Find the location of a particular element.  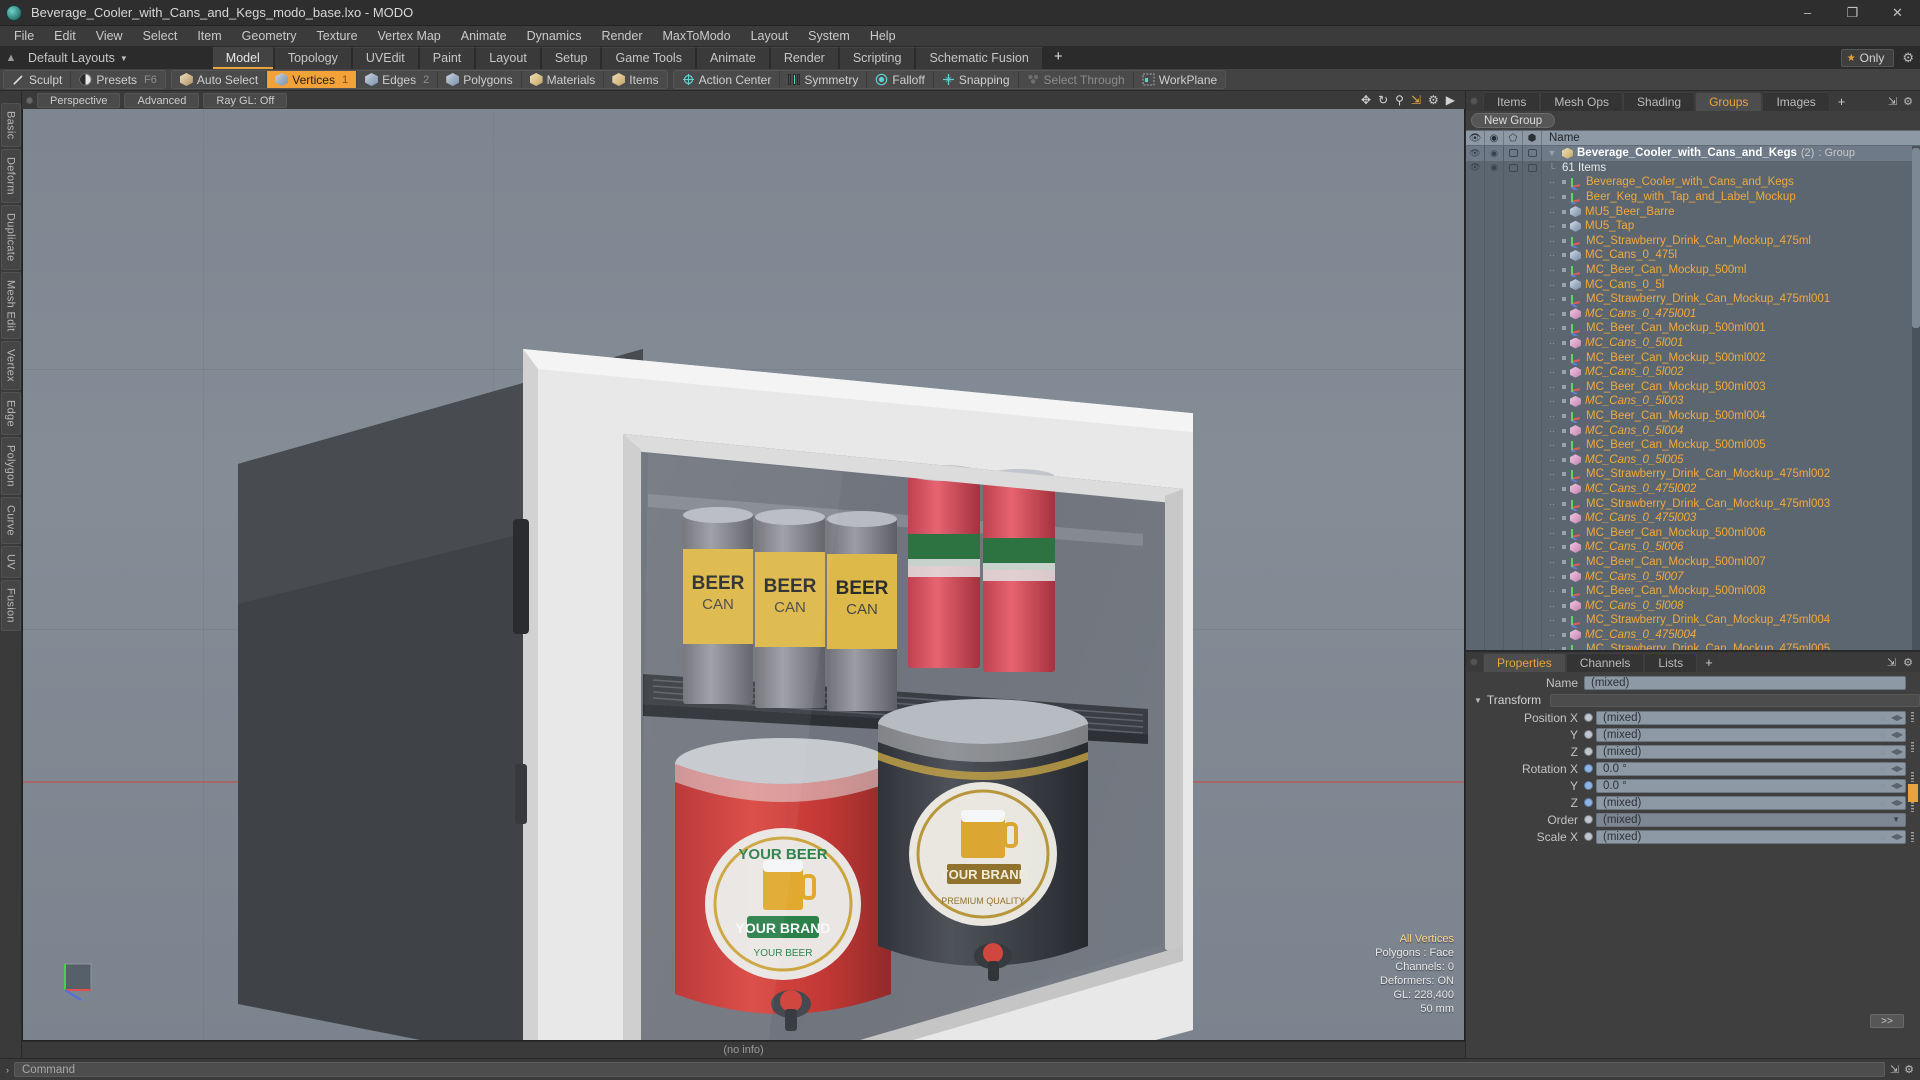

item-name: MC_Cans_0_5l002 is located at coordinates (1634, 372).